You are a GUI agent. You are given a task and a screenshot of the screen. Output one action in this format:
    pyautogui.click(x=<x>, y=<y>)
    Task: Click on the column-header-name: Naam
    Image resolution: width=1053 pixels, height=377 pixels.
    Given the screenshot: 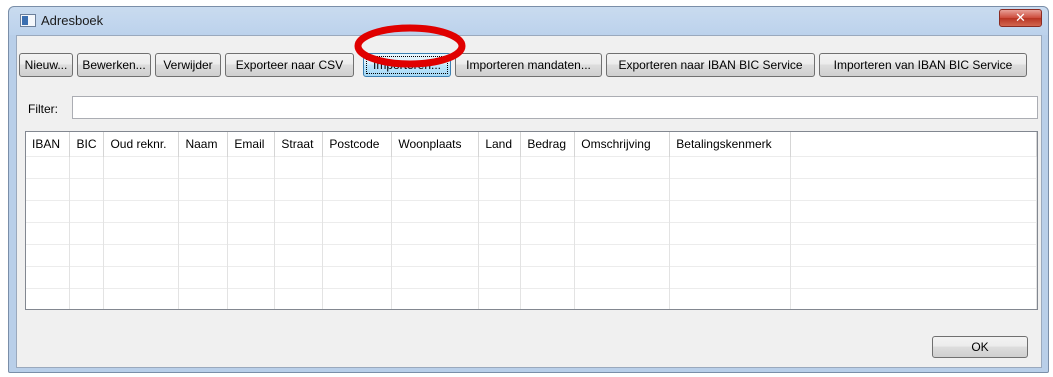 What is the action you would take?
    pyautogui.click(x=203, y=144)
    